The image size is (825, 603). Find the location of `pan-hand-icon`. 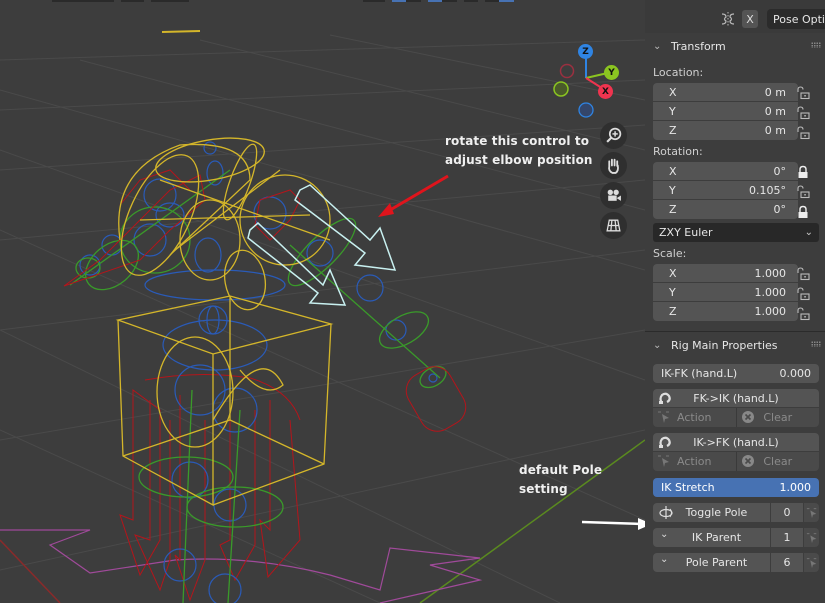

pan-hand-icon is located at coordinates (613, 166).